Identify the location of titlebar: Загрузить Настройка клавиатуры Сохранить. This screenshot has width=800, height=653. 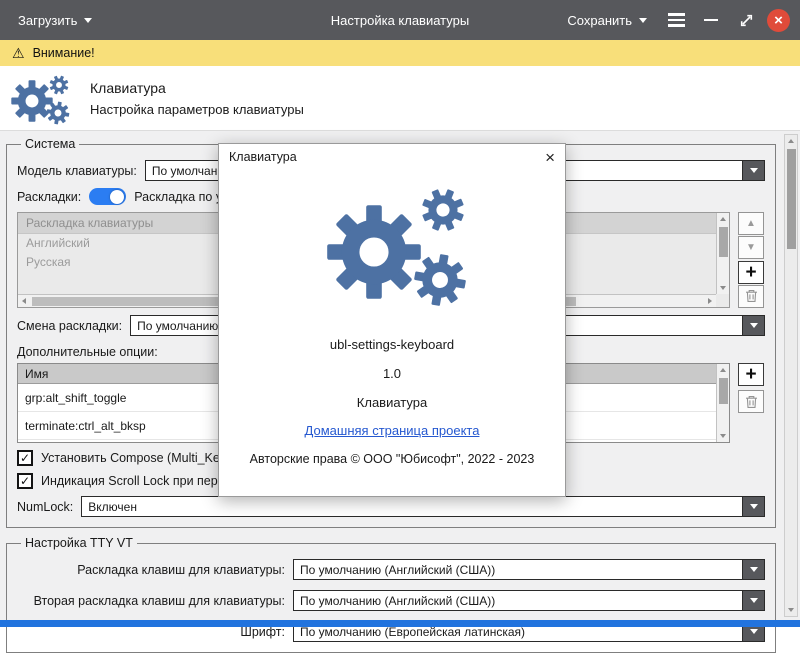
(400, 20).